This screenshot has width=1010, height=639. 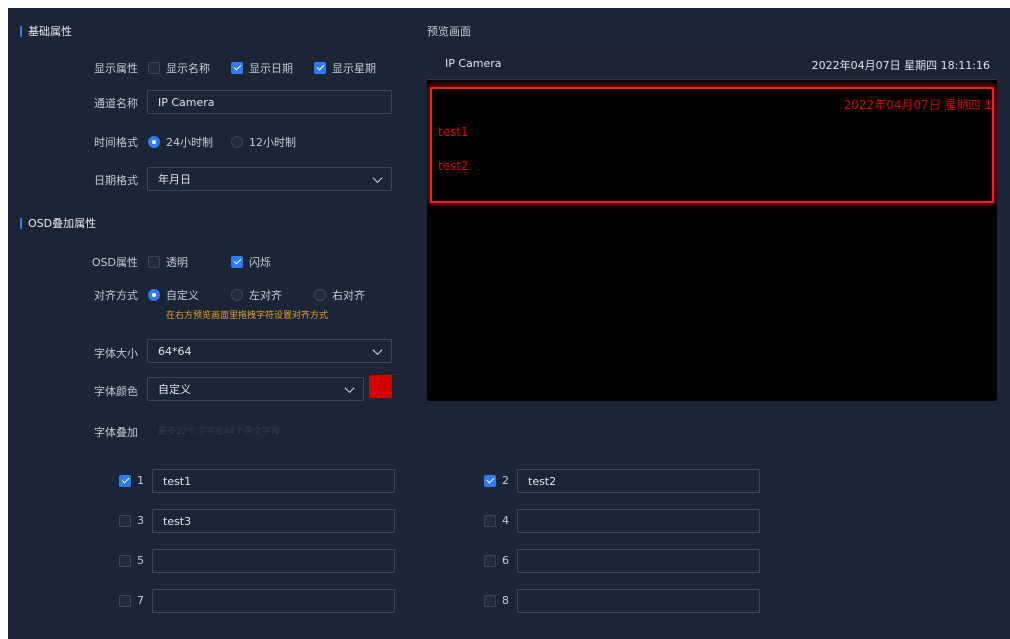 What do you see at coordinates (182, 295) in the screenshot?
I see `radio-label: 自定义` at bounding box center [182, 295].